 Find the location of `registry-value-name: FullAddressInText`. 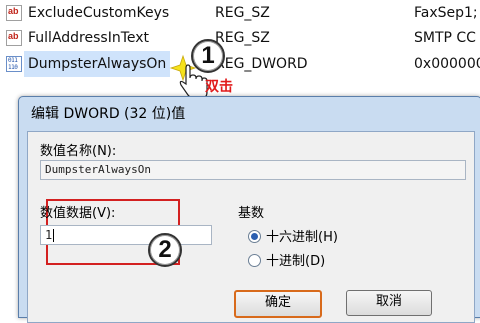

registry-value-name: FullAddressInText is located at coordinates (89, 38).